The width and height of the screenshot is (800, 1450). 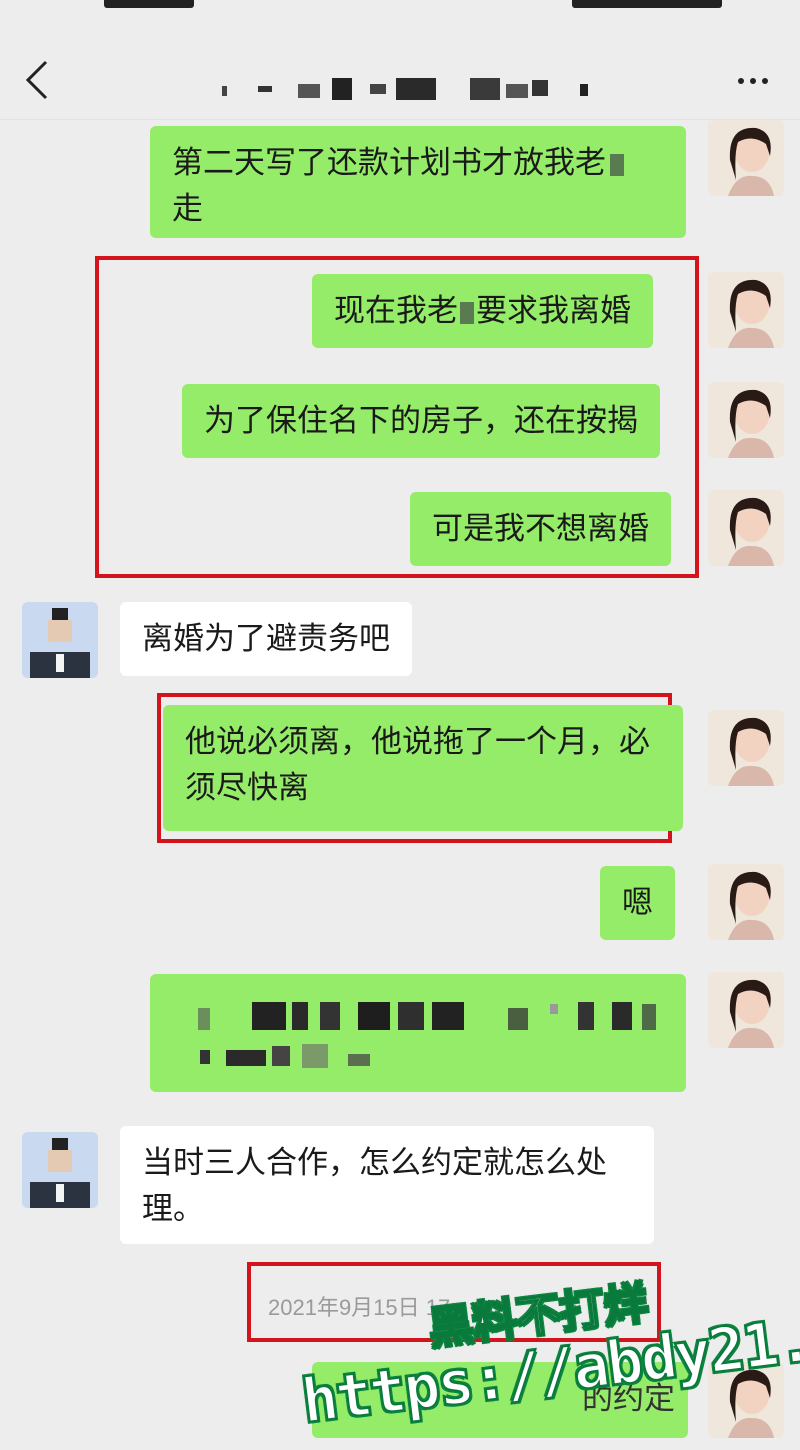 I want to click on message-text: 理。, so click(x=173, y=1209).